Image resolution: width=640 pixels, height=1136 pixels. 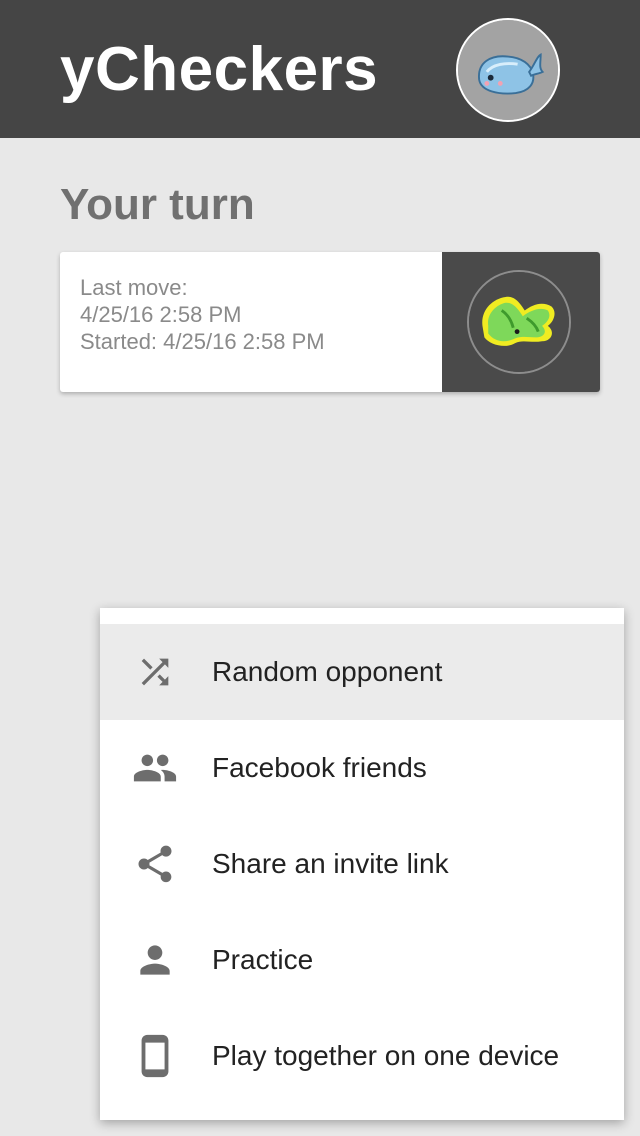 What do you see at coordinates (161, 314) in the screenshot?
I see `last-move-time: 4/25/16 2:58 PM` at bounding box center [161, 314].